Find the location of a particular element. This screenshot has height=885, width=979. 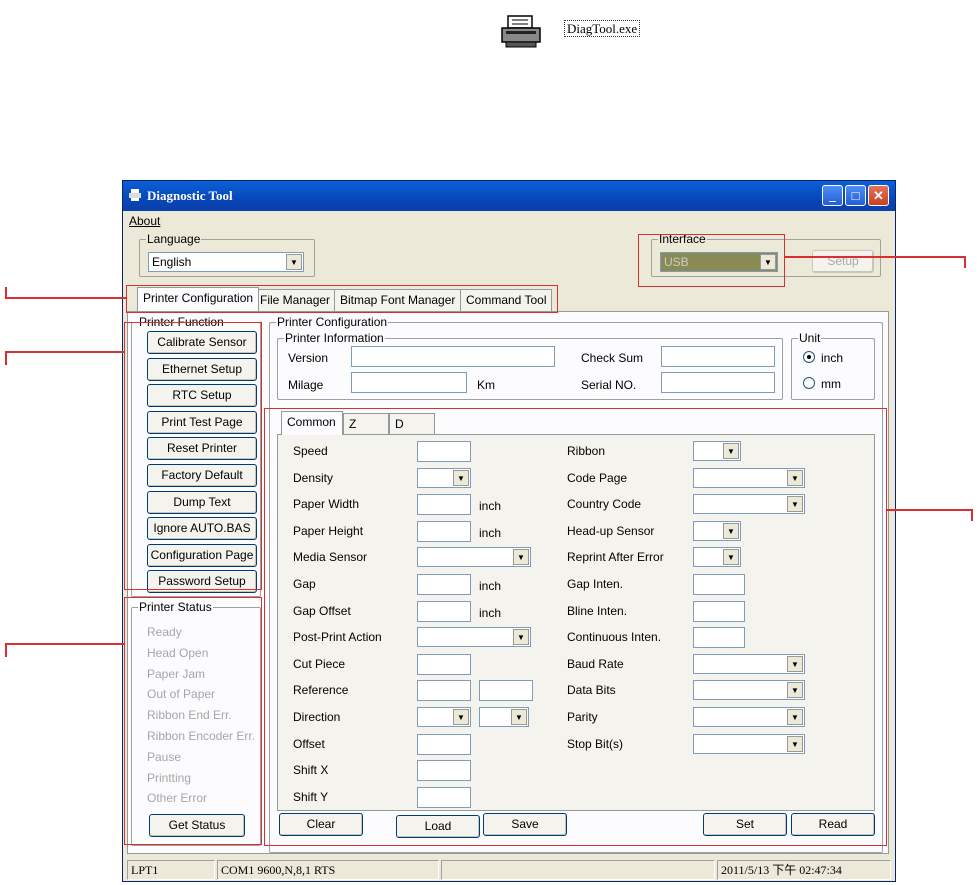

unit-mm-radio is located at coordinates (809, 383).